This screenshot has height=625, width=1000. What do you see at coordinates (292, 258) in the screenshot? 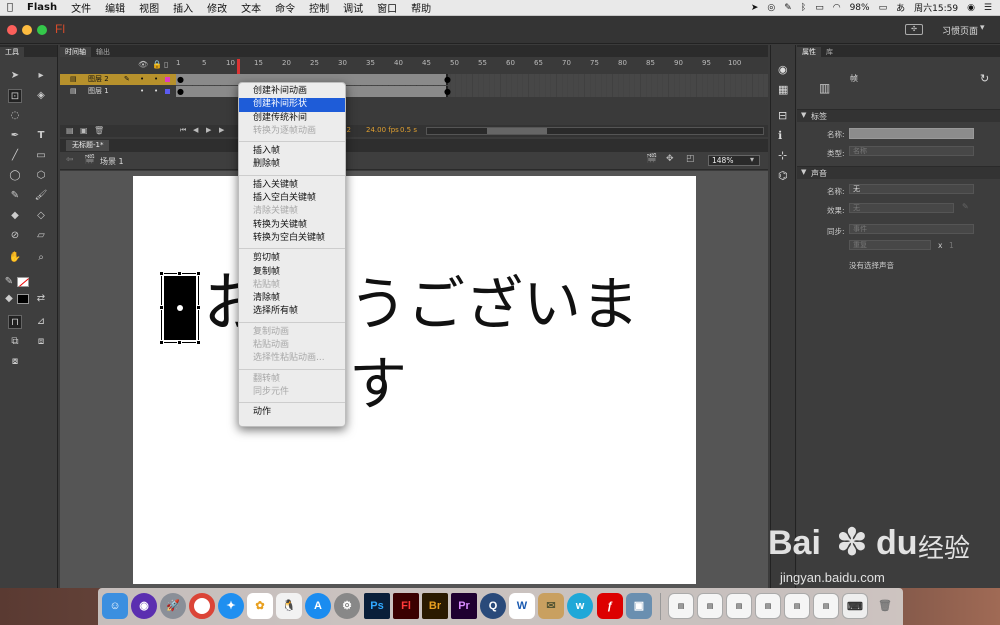
I see `context-menu-item: 剪切帧` at bounding box center [292, 258].